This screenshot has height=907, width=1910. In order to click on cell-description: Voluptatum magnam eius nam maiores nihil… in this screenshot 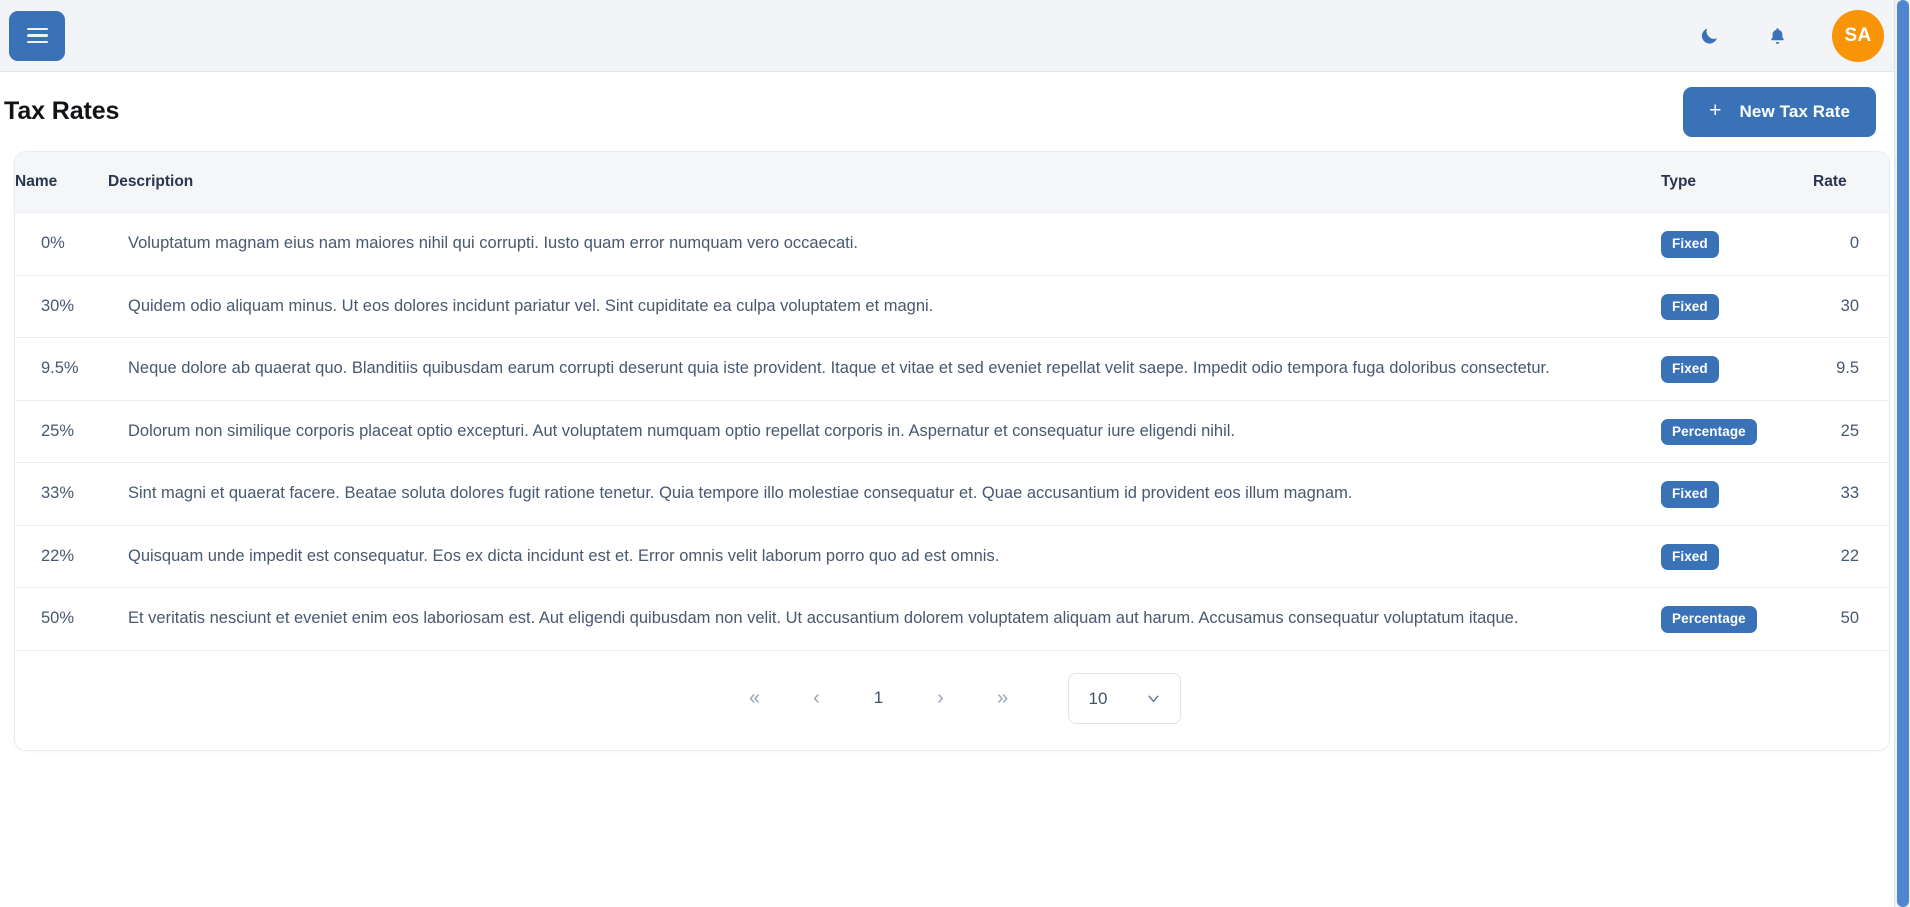, I will do `click(884, 244)`.